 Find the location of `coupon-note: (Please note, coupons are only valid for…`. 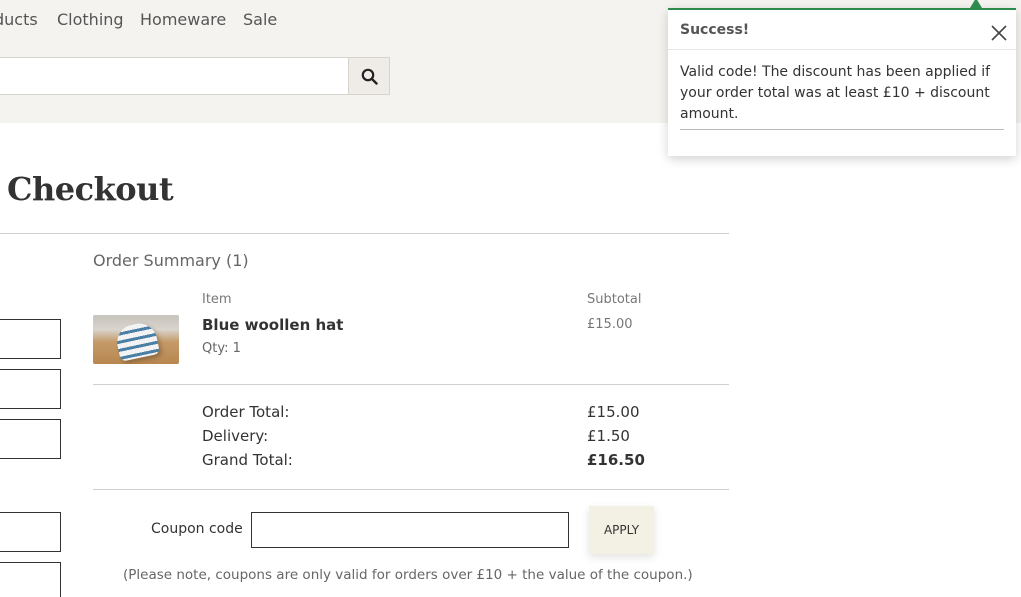

coupon-note: (Please note, coupons are only valid for… is located at coordinates (408, 575).